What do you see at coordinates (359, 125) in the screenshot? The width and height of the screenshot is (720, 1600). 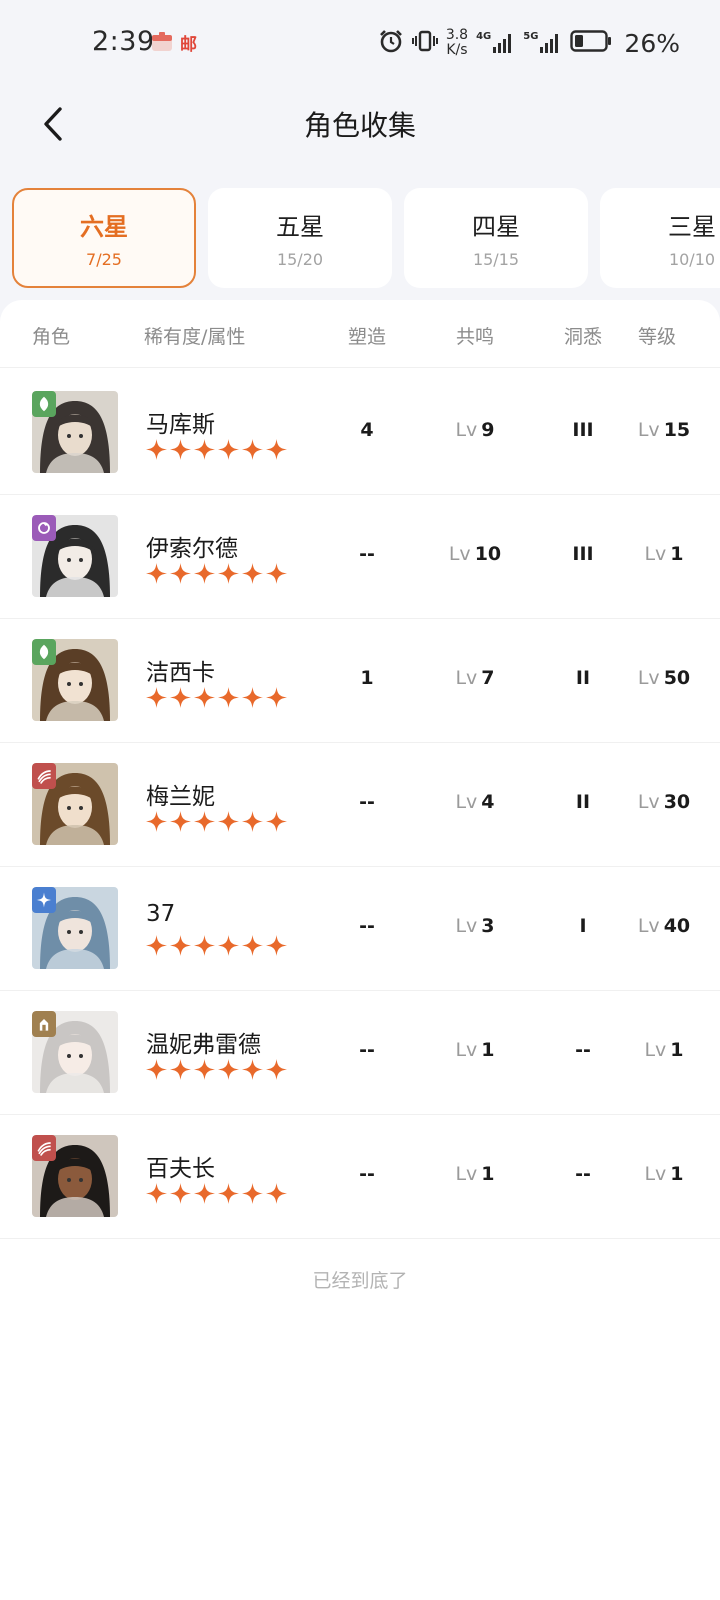 I see `page-title: 角色收集` at bounding box center [359, 125].